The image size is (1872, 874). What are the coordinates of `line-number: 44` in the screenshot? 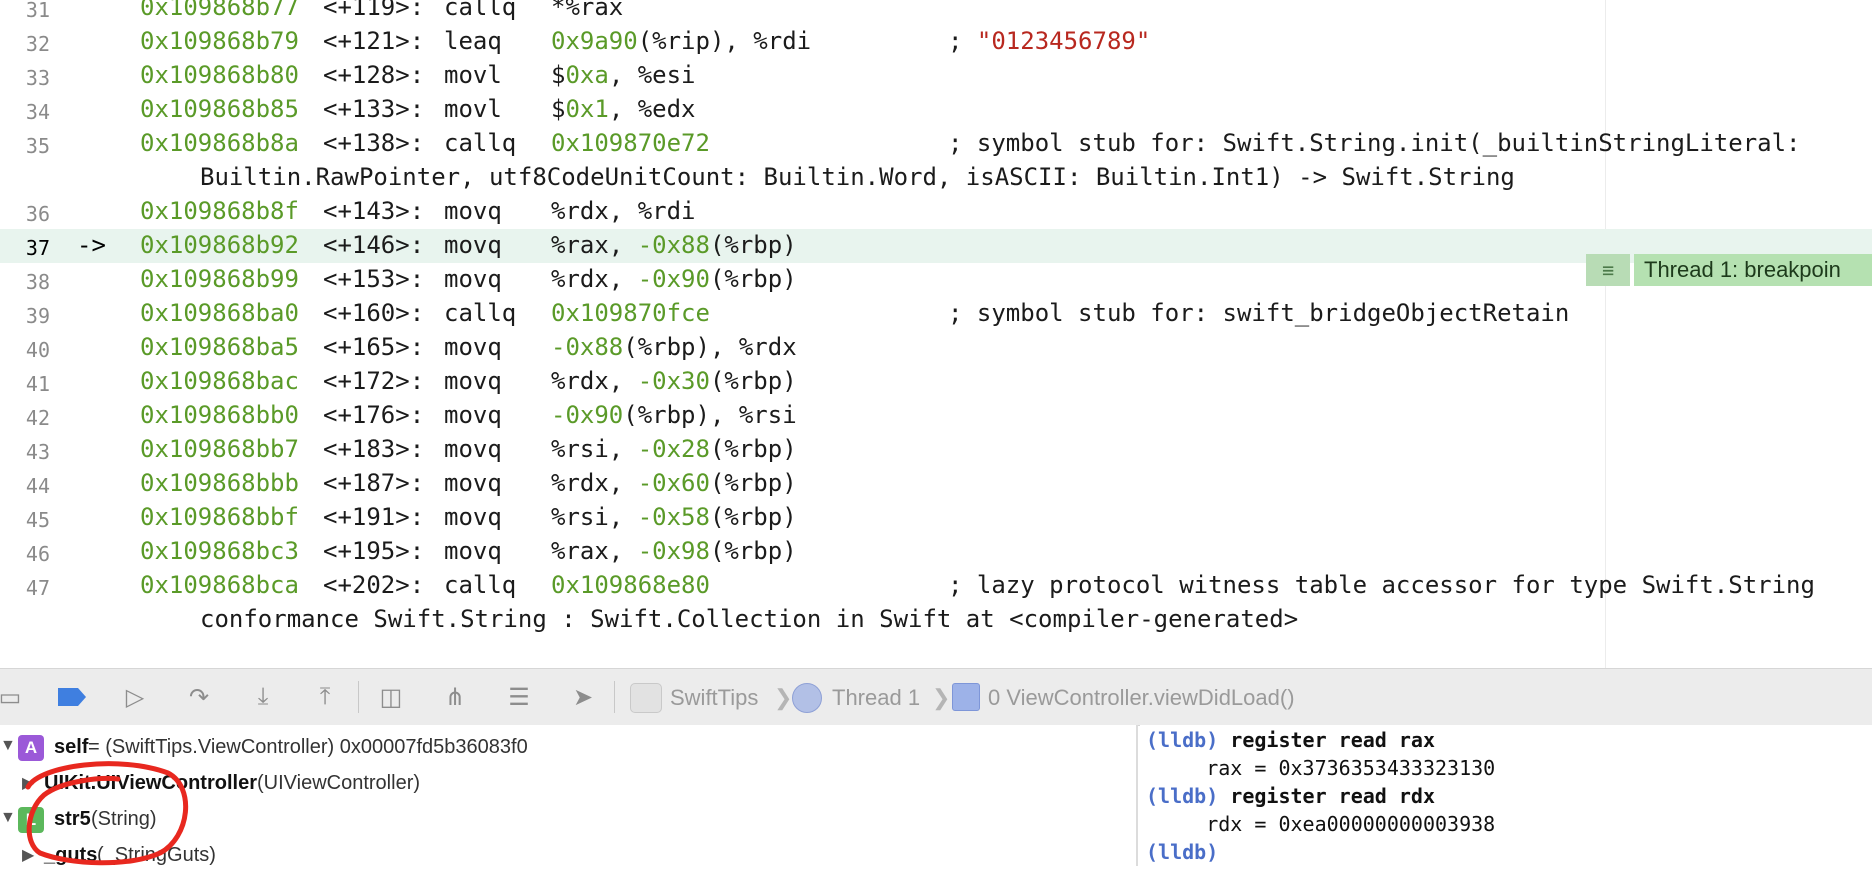 It's located at (25, 486).